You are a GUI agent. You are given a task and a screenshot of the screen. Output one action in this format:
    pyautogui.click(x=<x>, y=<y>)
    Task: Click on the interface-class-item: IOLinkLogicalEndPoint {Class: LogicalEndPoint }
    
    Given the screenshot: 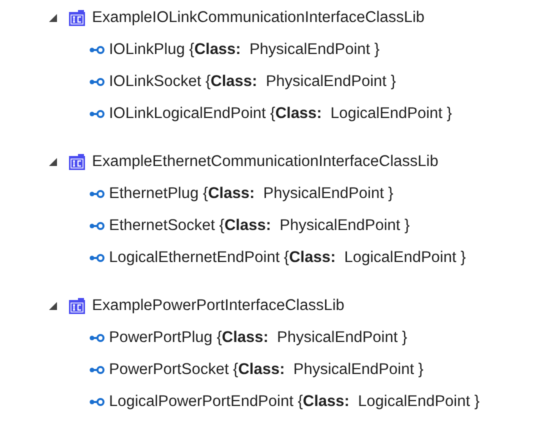 What is the action you would take?
    pyautogui.click(x=280, y=114)
    